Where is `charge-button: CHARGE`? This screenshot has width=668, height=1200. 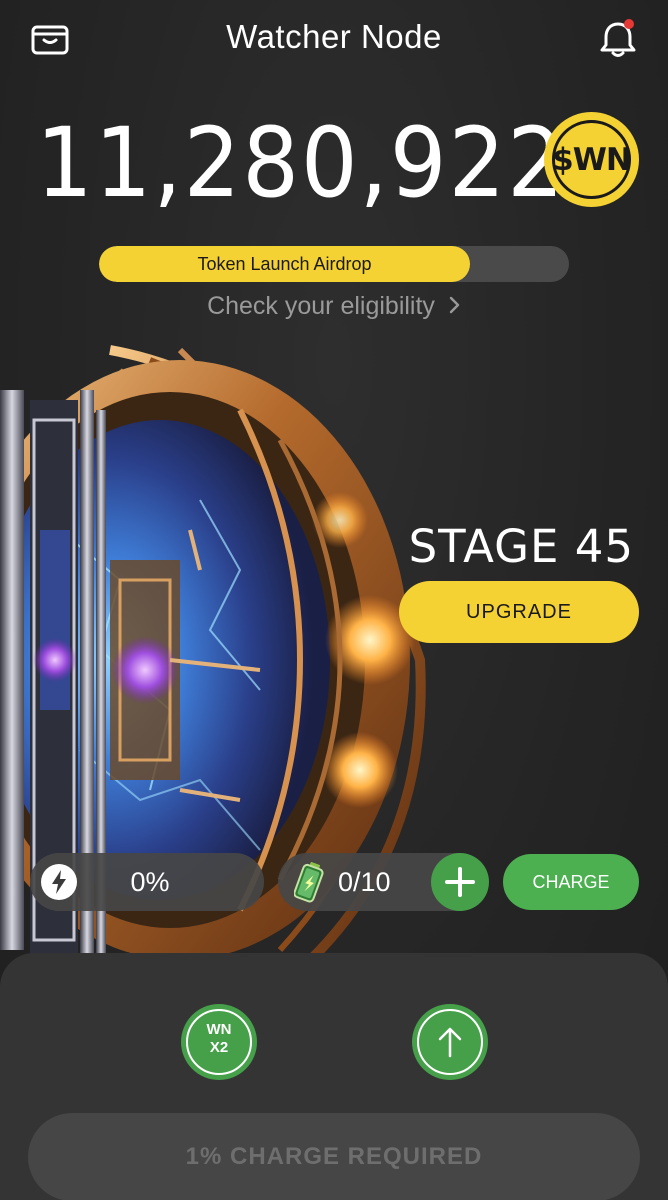
charge-button: CHARGE is located at coordinates (571, 882).